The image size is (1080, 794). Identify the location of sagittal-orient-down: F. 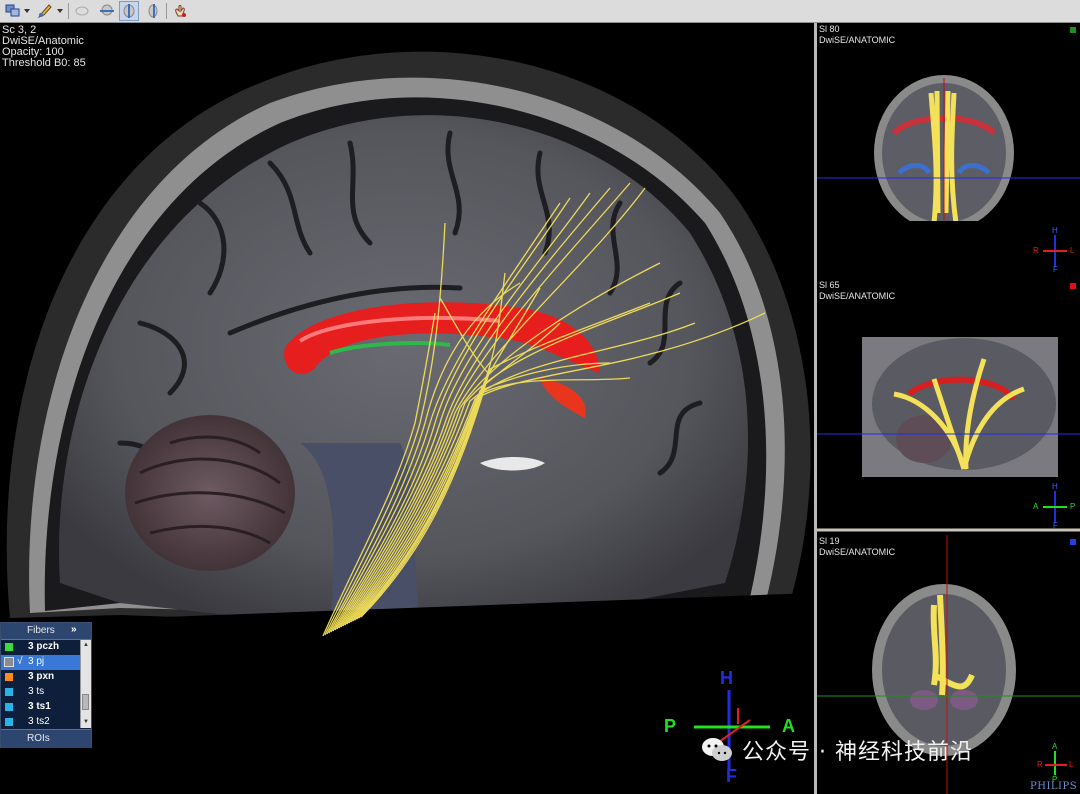
(1055, 525).